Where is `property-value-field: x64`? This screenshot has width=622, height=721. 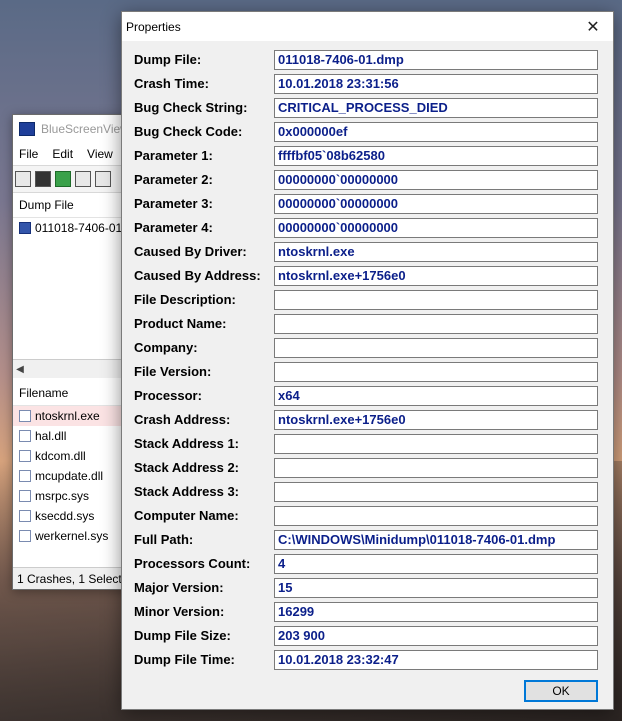
property-value-field: x64 is located at coordinates (436, 396).